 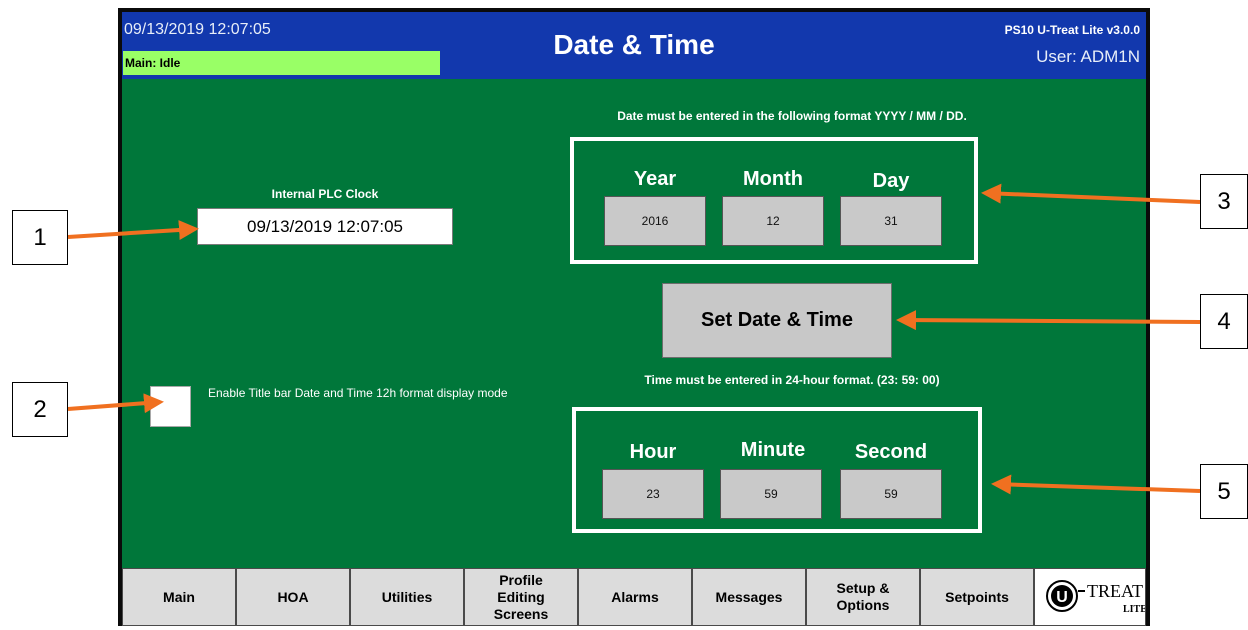 What do you see at coordinates (1224, 491) in the screenshot?
I see `callout-5: 5` at bounding box center [1224, 491].